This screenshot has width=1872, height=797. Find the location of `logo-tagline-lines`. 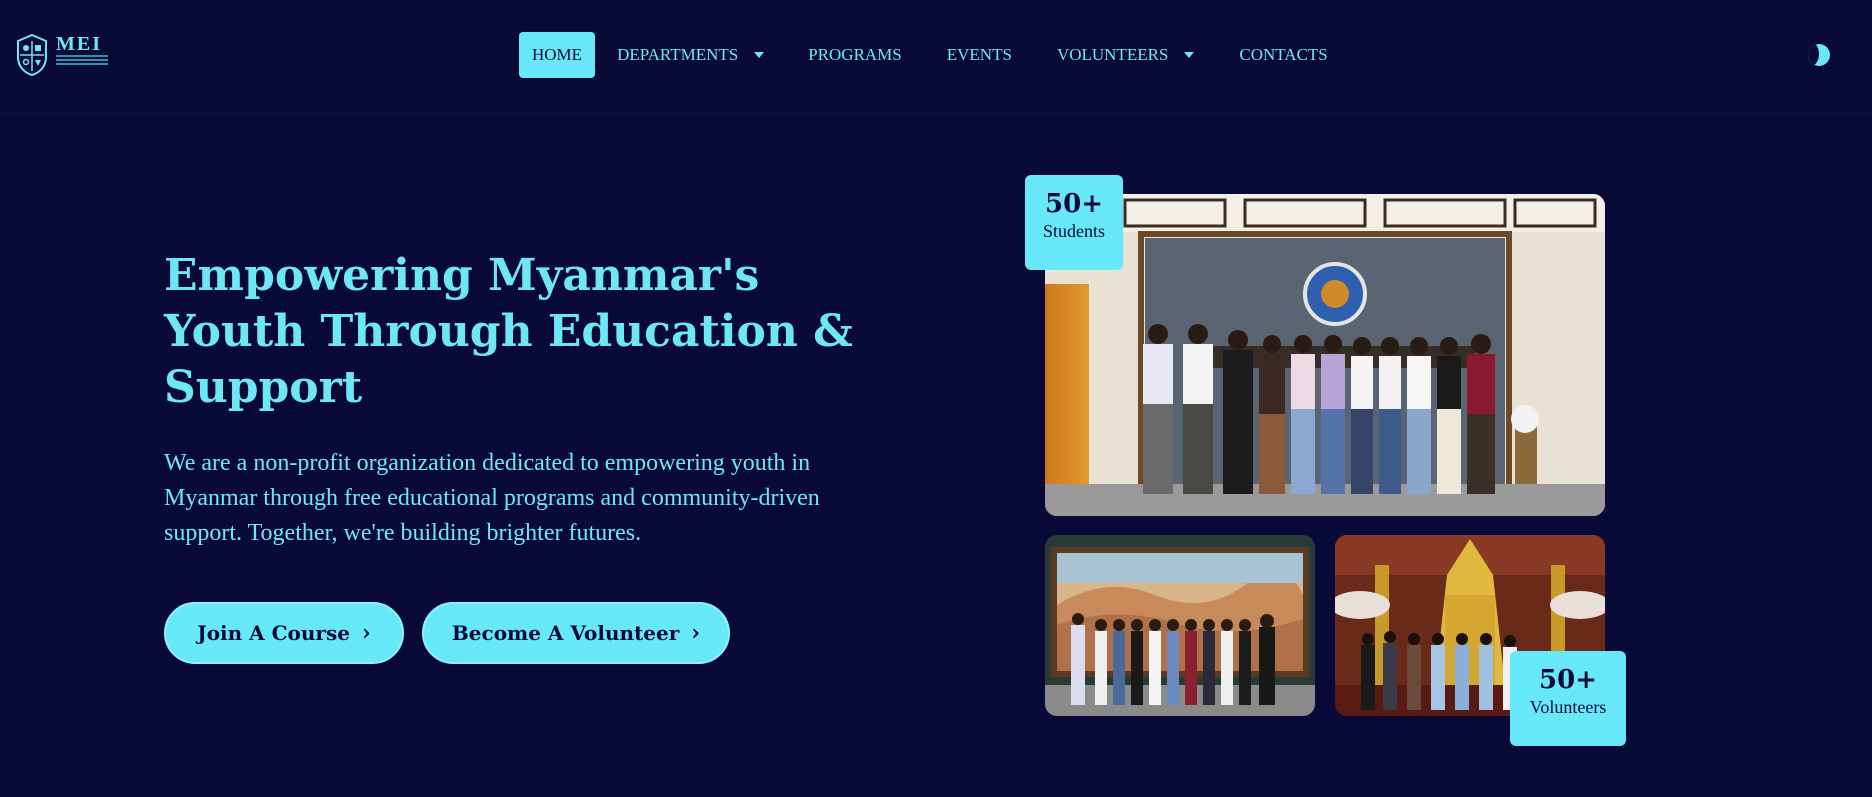

logo-tagline-lines is located at coordinates (82, 61).